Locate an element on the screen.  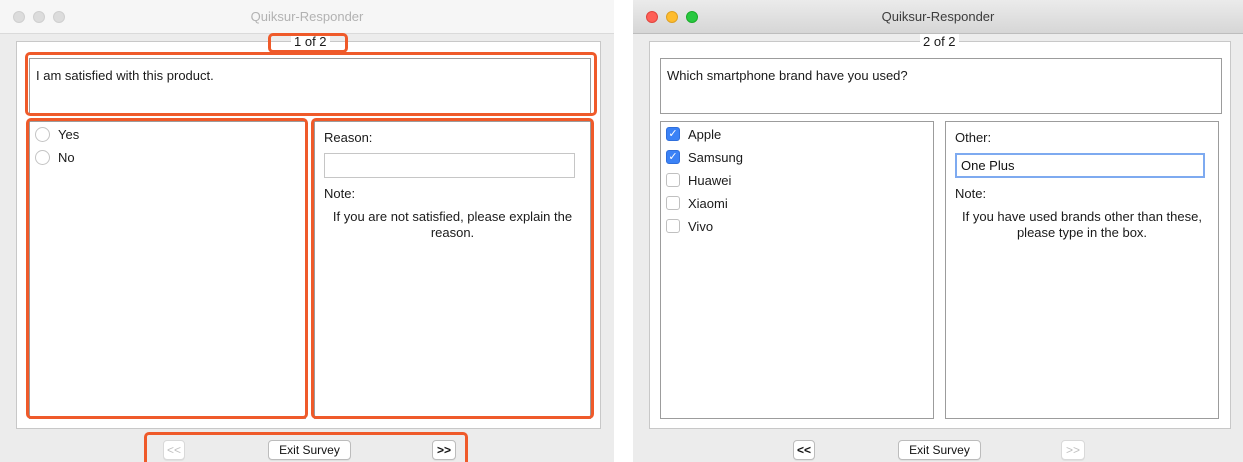
question-text-box: I am satisfied with this product. is located at coordinates (310, 86).